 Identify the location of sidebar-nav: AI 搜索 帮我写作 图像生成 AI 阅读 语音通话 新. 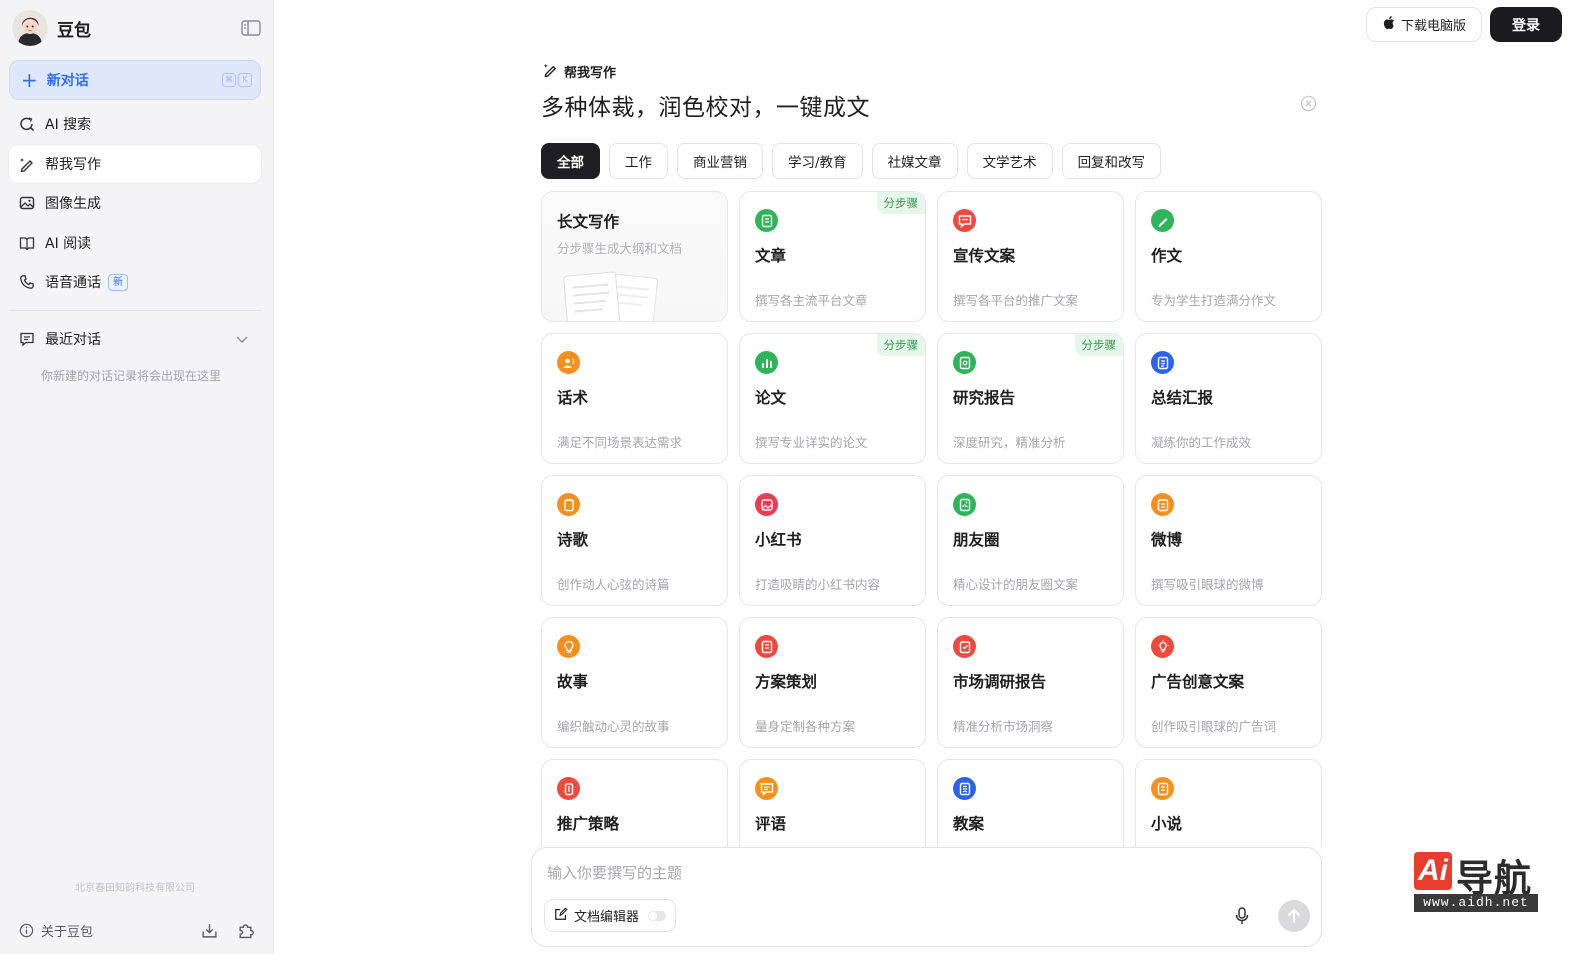
(135, 204).